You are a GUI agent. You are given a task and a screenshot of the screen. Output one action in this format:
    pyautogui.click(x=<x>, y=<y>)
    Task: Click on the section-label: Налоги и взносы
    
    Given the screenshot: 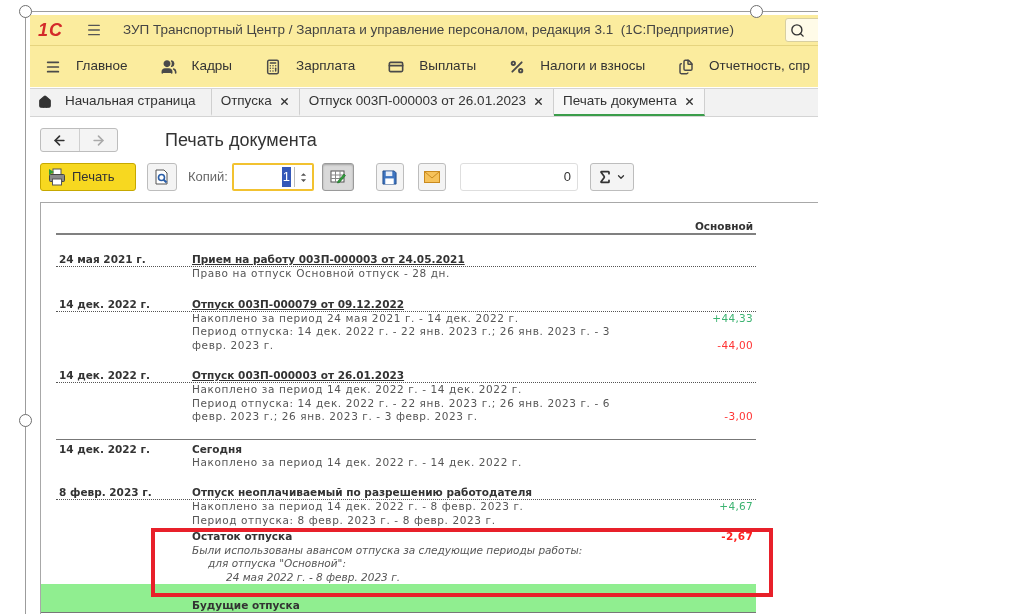 What is the action you would take?
    pyautogui.click(x=593, y=66)
    